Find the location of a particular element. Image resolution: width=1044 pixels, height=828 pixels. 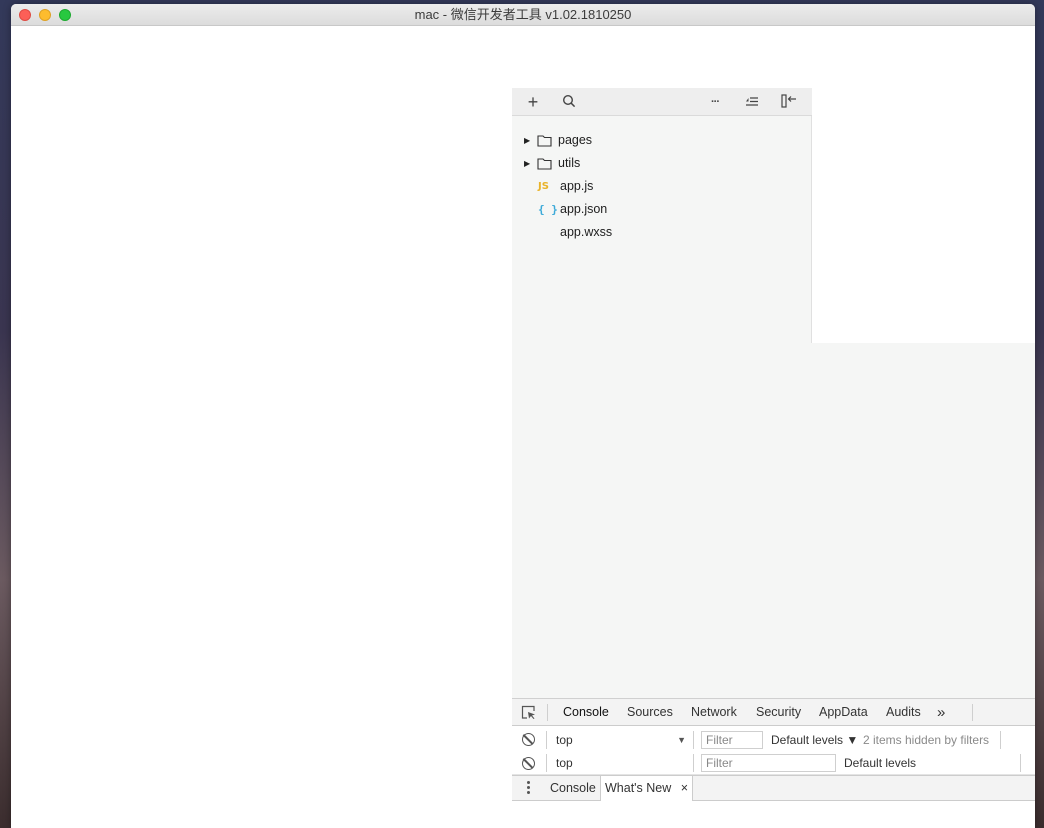

title-bar: mac - 微信开发者工具 v1.02.1810250 is located at coordinates (523, 15).